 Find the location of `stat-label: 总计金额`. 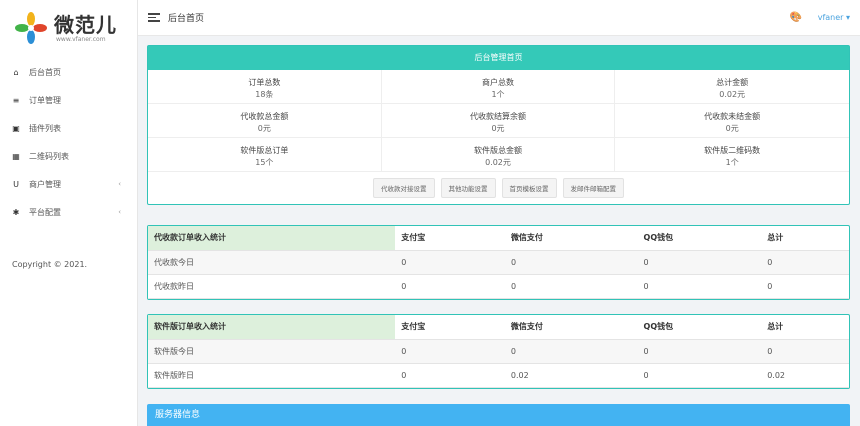

stat-label: 总计金额 is located at coordinates (732, 82).